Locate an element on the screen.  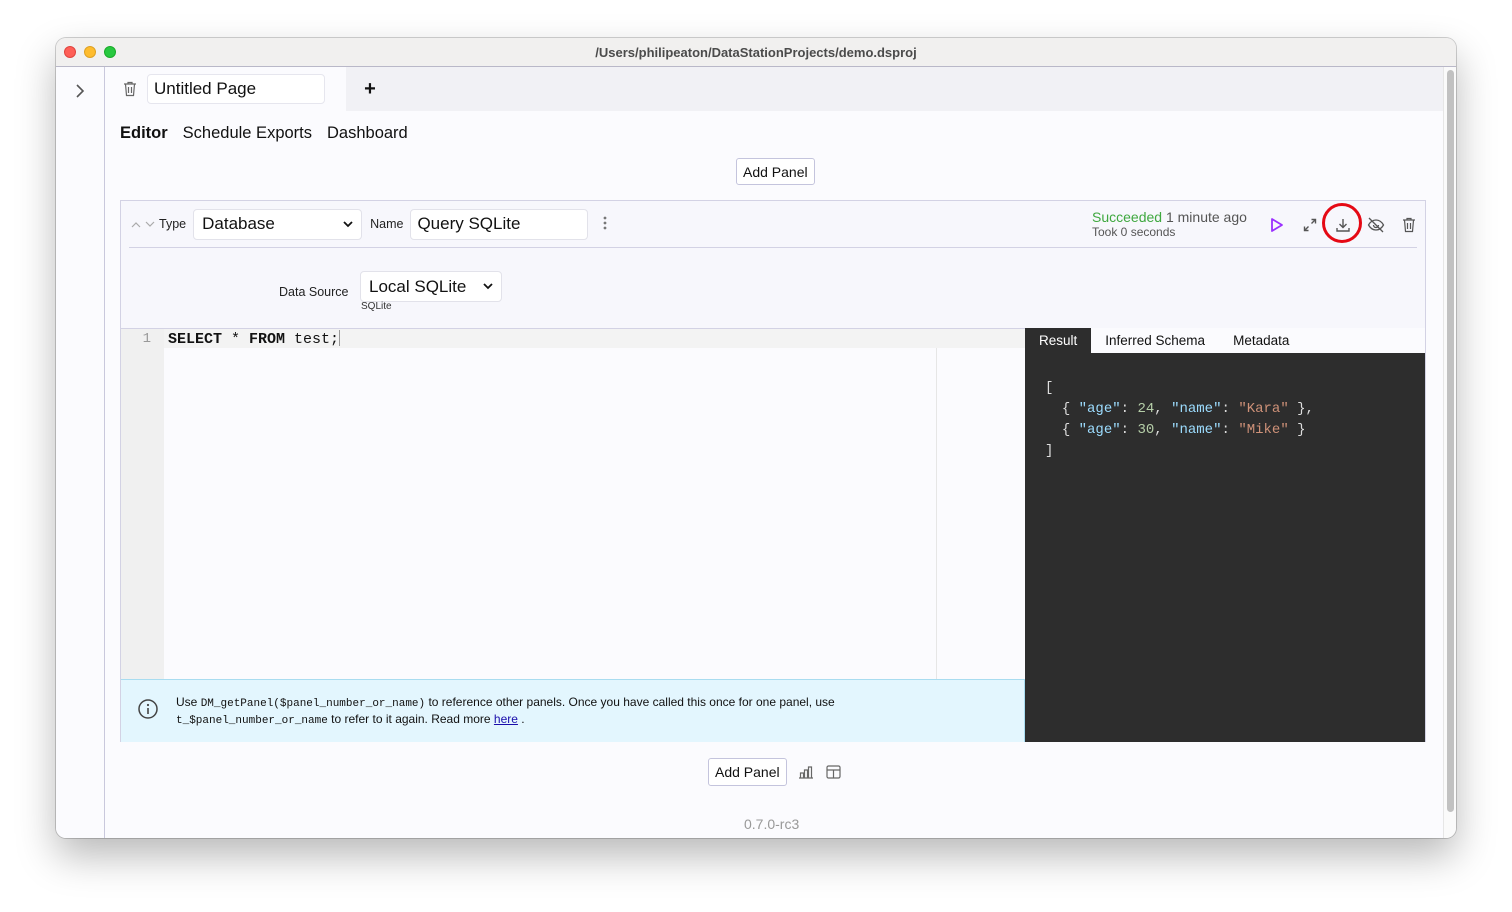
data-source-label: Data Source is located at coordinates (314, 292).